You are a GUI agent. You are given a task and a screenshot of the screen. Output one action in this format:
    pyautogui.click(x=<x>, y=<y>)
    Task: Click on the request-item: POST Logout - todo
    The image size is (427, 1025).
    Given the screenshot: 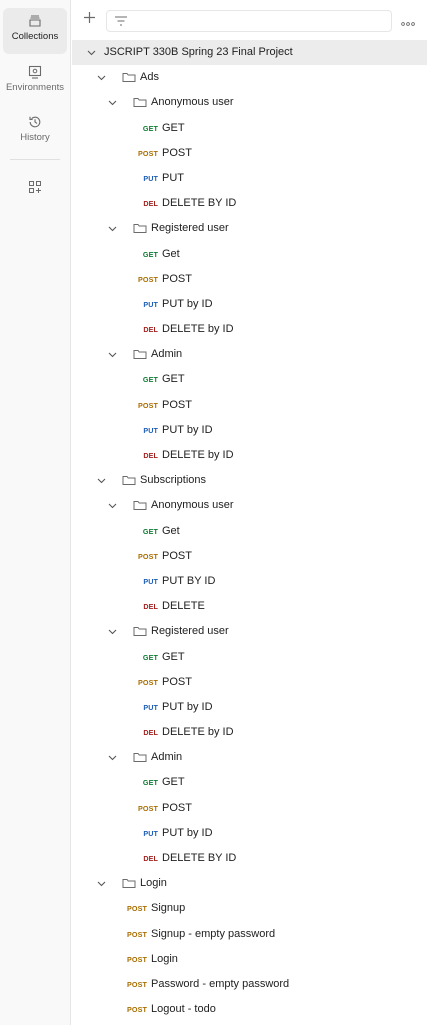 What is the action you would take?
    pyautogui.click(x=249, y=1009)
    